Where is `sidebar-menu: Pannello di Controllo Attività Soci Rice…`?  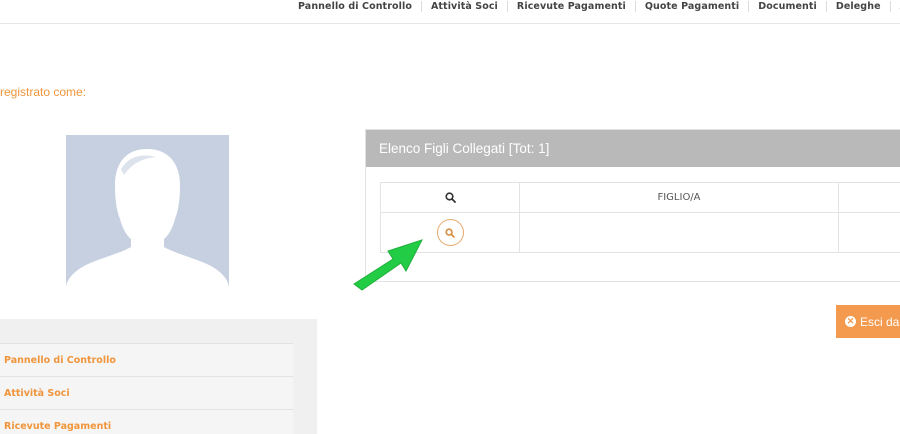
sidebar-menu: Pannello di Controllo Attività Soci Rice… is located at coordinates (146, 388).